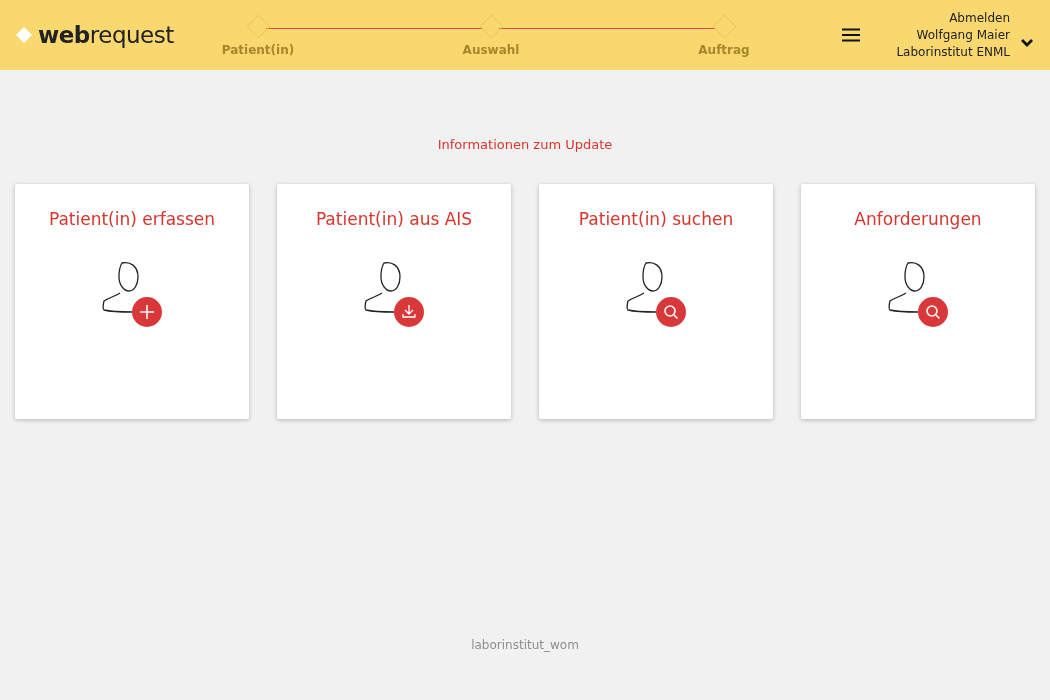  Describe the element at coordinates (656, 219) in the screenshot. I see `card-title: Patient(in) suchen` at that location.